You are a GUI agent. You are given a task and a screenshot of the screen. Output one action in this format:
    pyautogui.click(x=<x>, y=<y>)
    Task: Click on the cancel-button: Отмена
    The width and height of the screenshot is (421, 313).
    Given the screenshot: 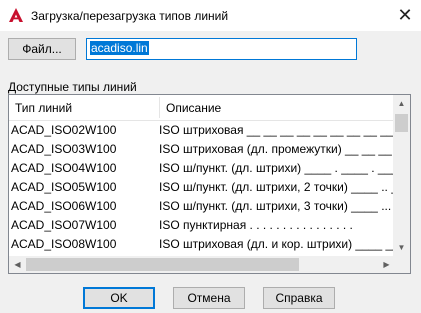 What is the action you would take?
    pyautogui.click(x=209, y=298)
    